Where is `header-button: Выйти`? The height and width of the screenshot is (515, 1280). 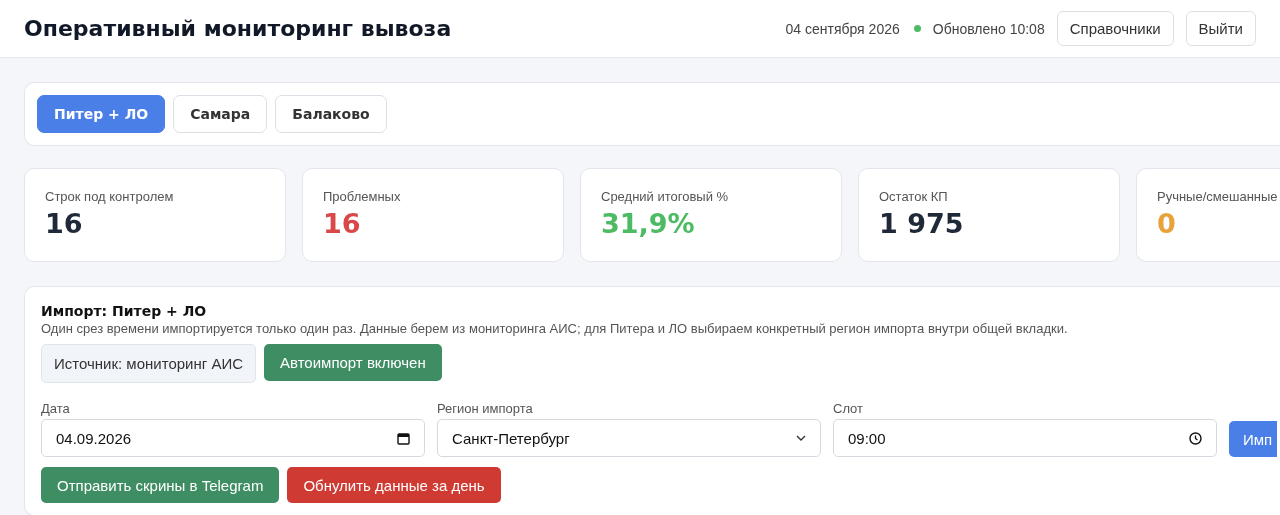
header-button: Выйти is located at coordinates (1220, 28).